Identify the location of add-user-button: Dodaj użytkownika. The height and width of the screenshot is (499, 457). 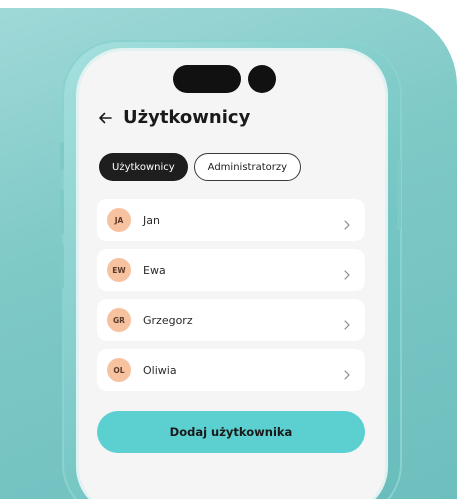
(231, 432).